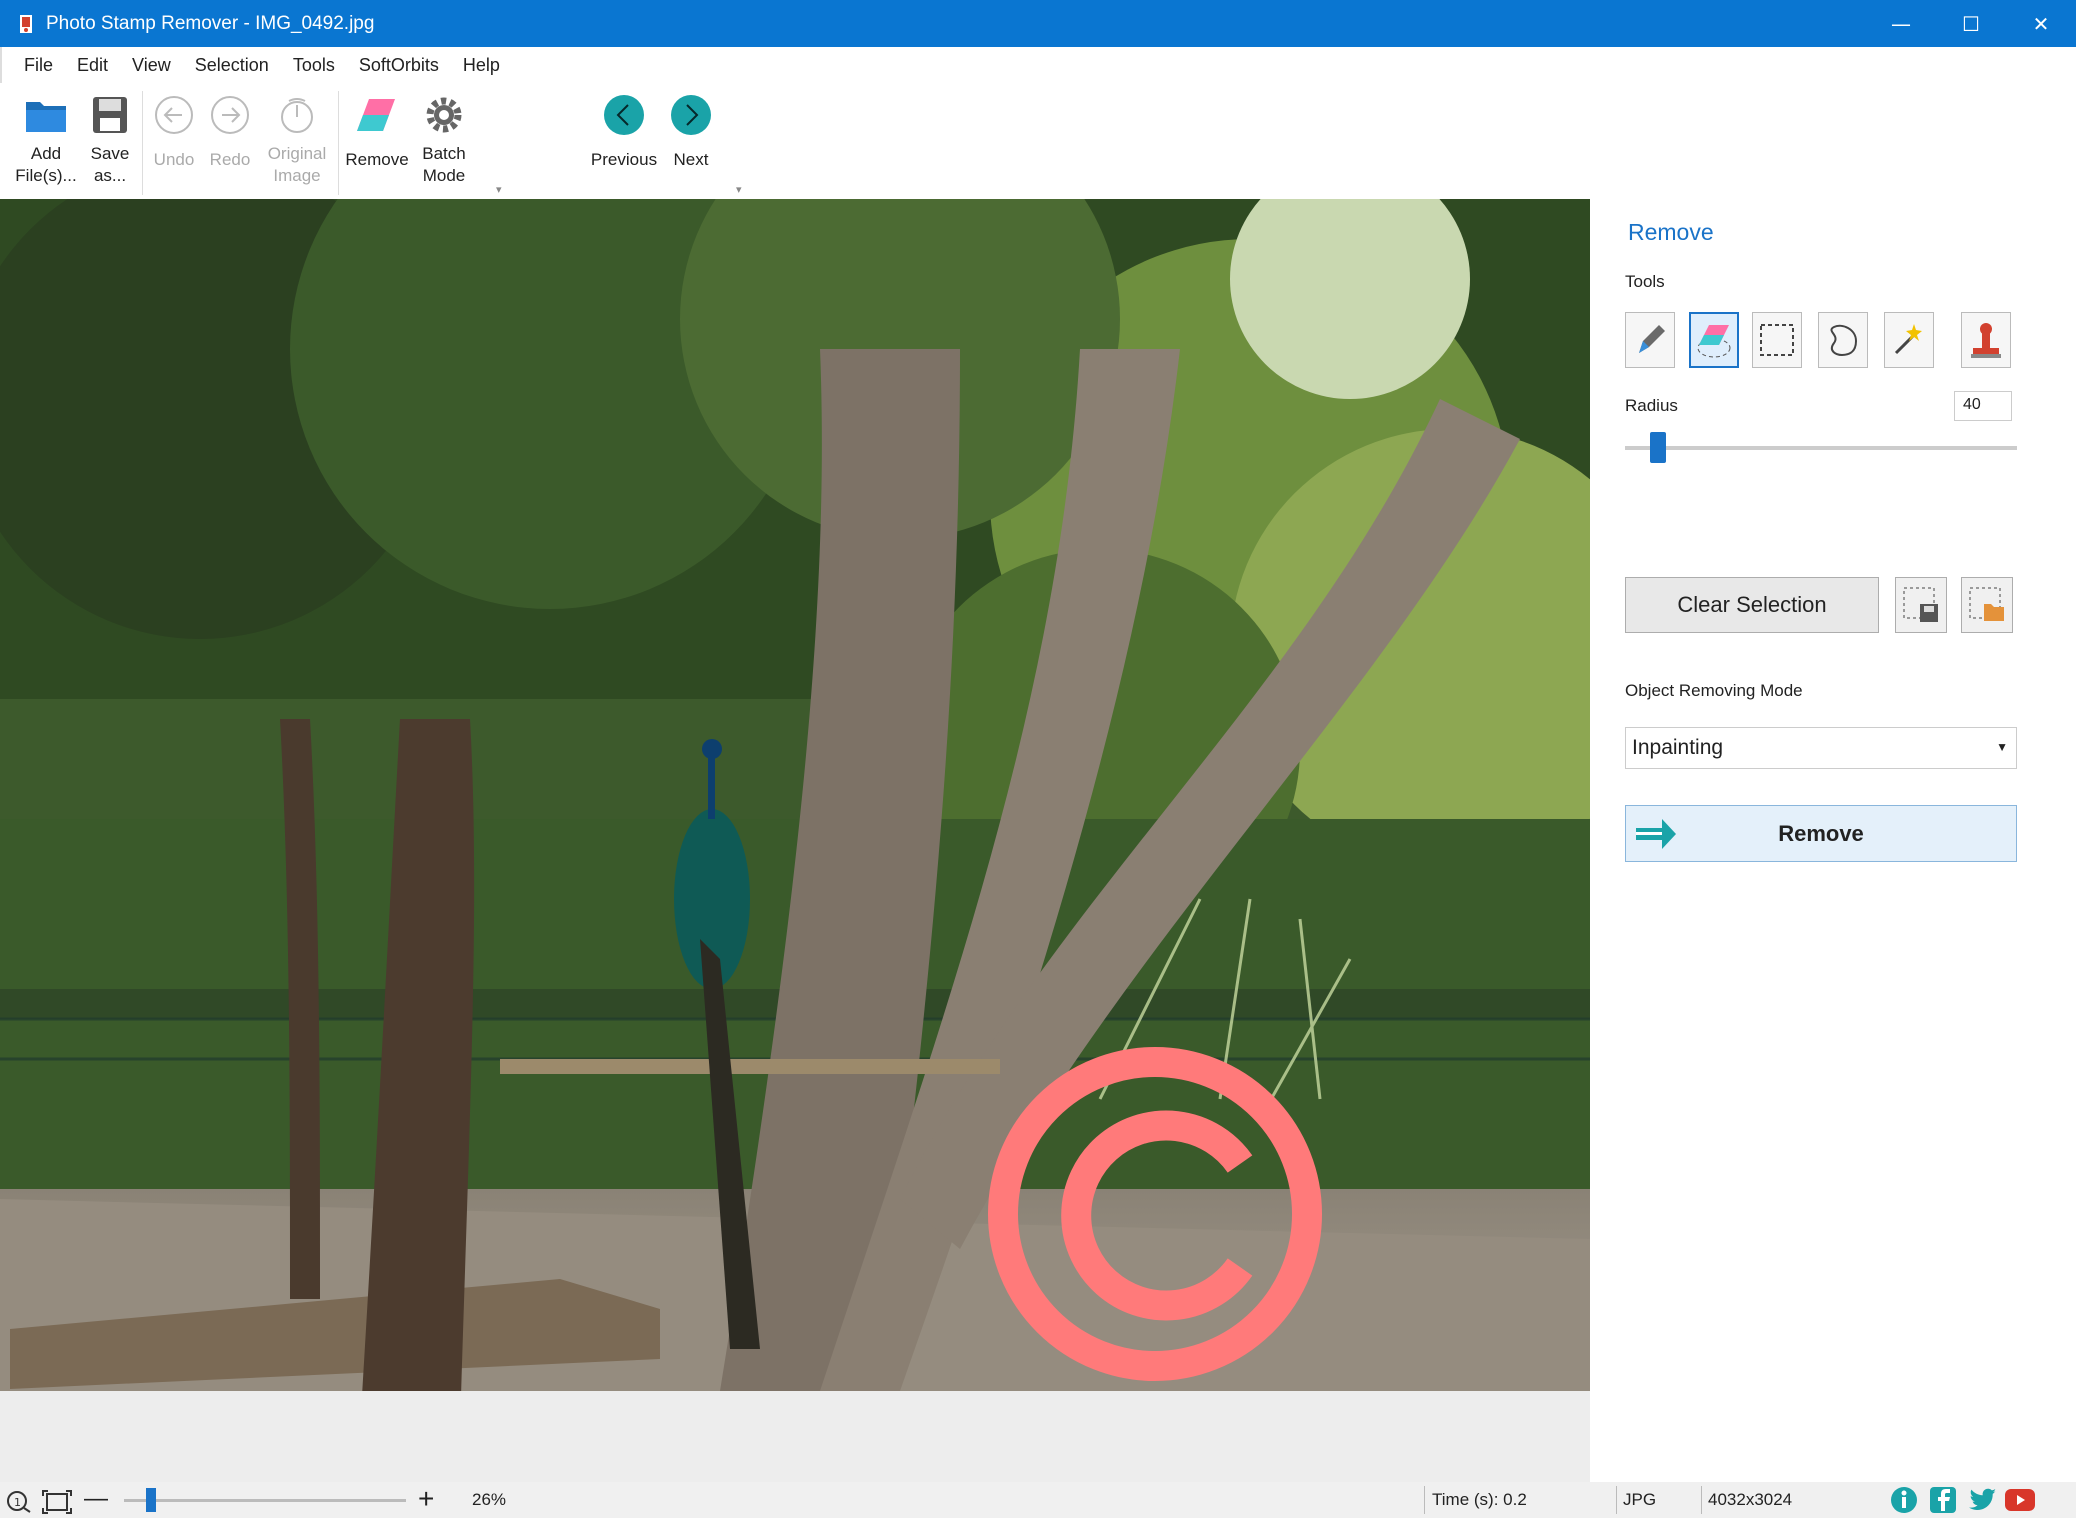 The height and width of the screenshot is (1518, 2076). Describe the element at coordinates (377, 159) in the screenshot. I see `remove-ribbon-label: Remove` at that location.